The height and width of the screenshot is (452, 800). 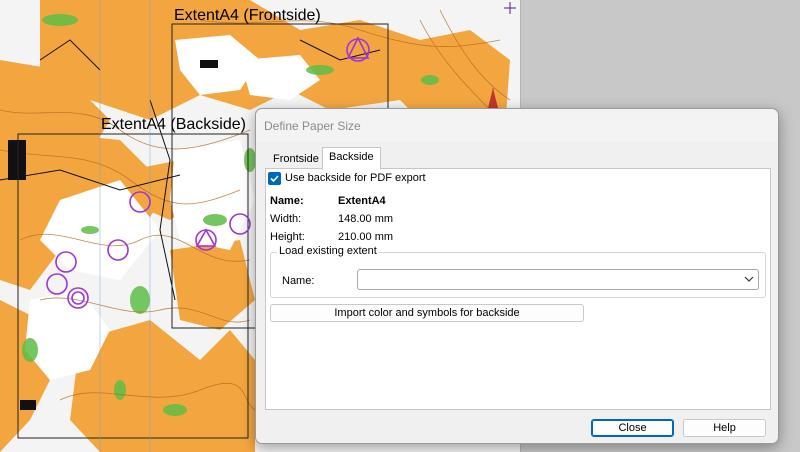 What do you see at coordinates (517, 125) in the screenshot?
I see `dialog-titlebar: Define Paper Size` at bounding box center [517, 125].